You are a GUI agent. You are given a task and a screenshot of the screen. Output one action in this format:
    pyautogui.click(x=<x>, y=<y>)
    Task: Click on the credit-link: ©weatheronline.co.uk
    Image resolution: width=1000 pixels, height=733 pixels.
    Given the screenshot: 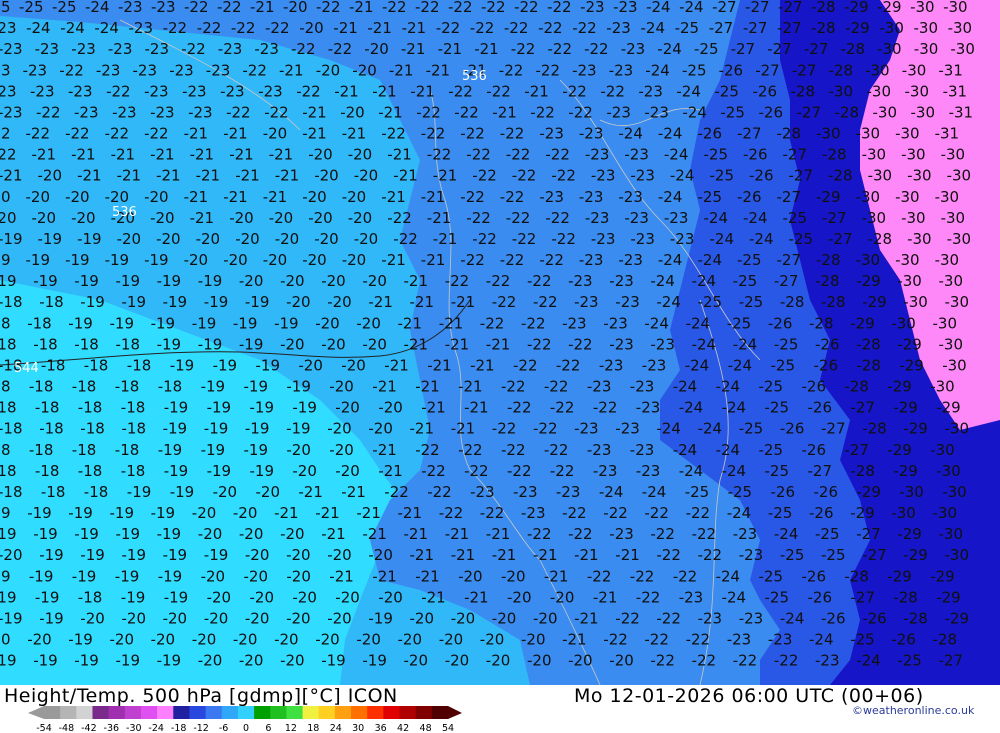 What is the action you would take?
    pyautogui.click(x=913, y=710)
    